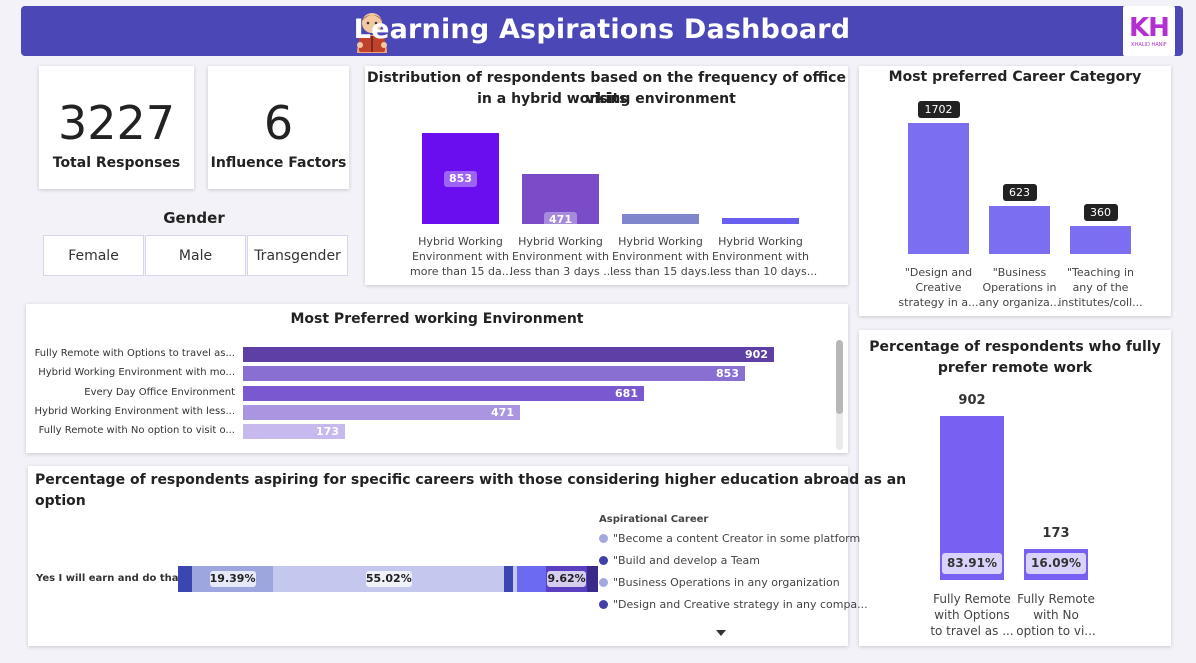 This screenshot has height=663, width=1196. Describe the element at coordinates (278, 163) in the screenshot. I see `kpi-label: Influence Factors` at that location.